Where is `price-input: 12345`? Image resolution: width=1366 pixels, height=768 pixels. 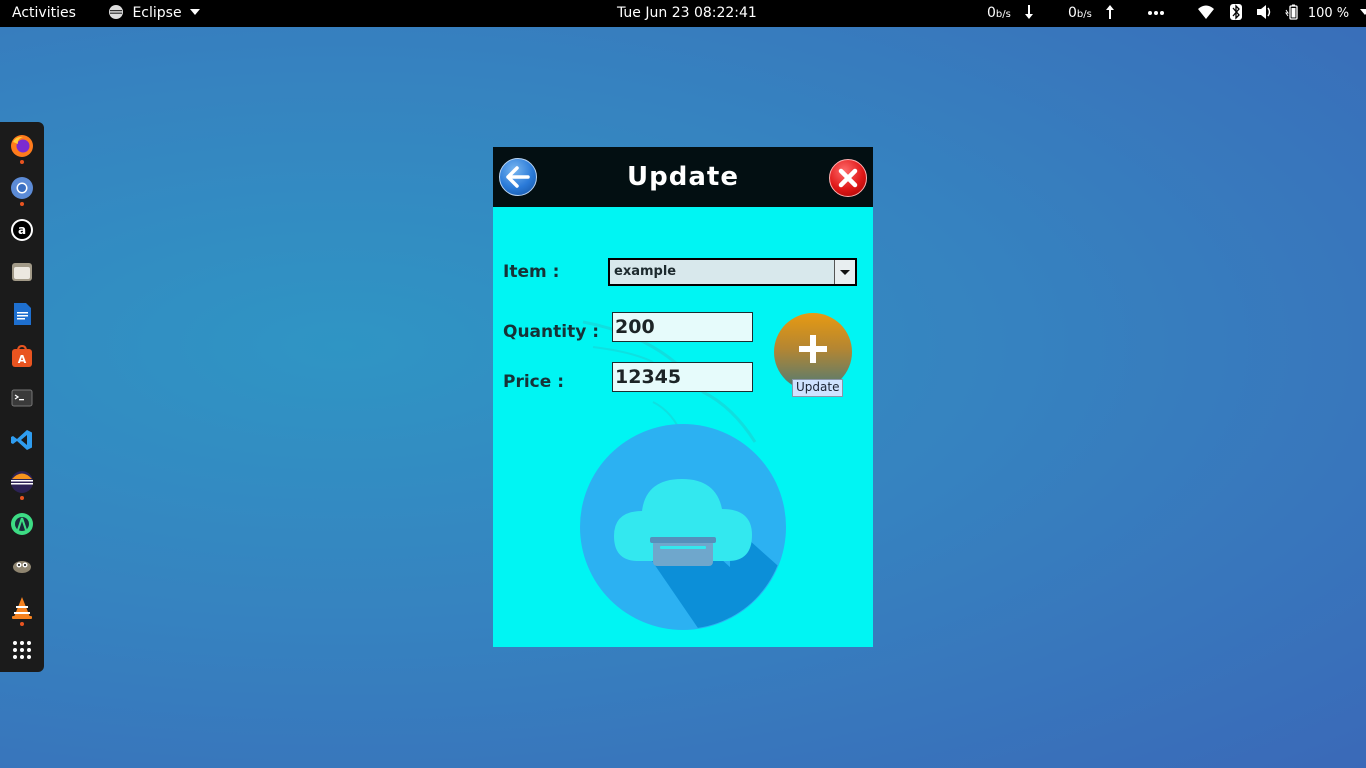 price-input: 12345 is located at coordinates (682, 377).